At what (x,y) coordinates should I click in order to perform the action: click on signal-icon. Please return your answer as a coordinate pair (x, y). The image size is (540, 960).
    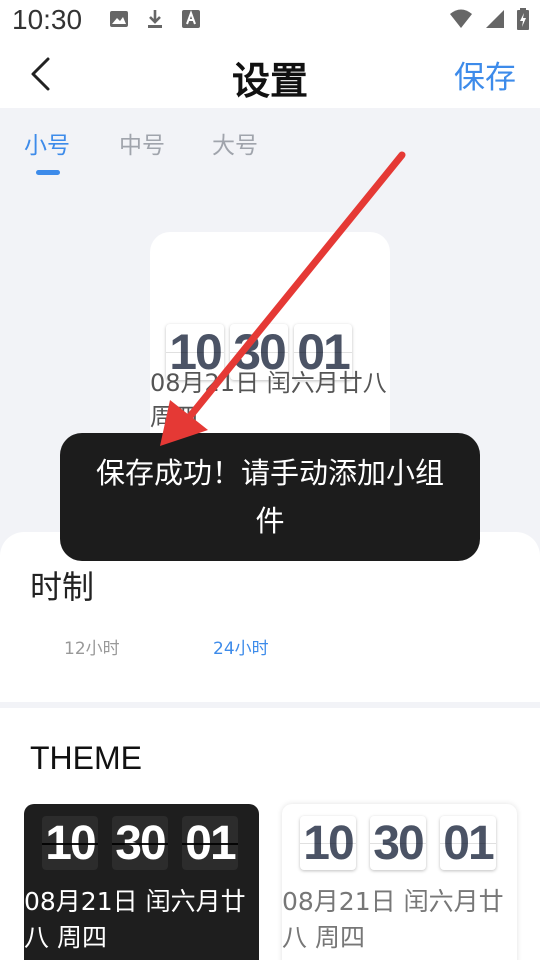
    Looking at the image, I should click on (495, 19).